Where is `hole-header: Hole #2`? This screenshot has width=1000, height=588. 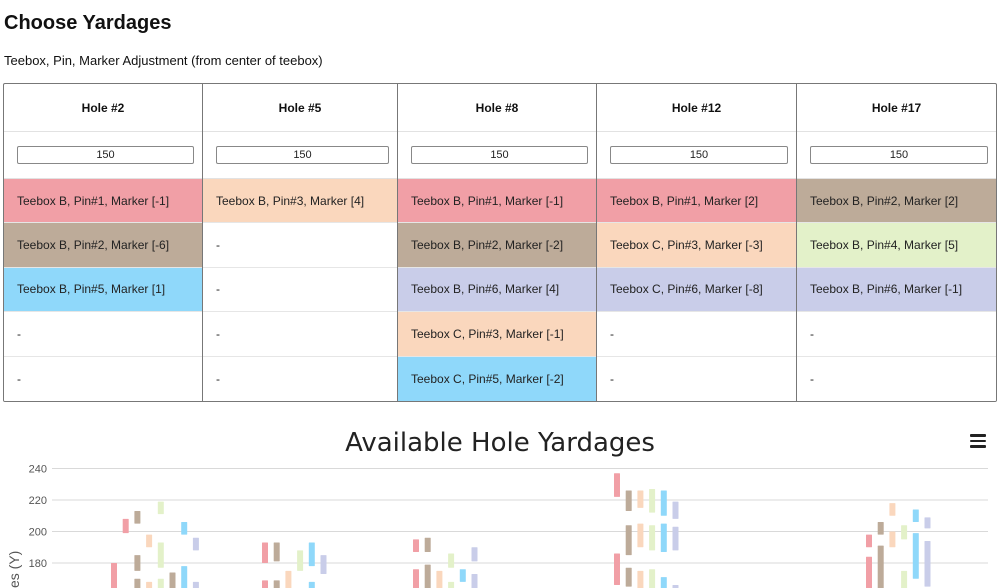
hole-header: Hole #2 is located at coordinates (103, 108).